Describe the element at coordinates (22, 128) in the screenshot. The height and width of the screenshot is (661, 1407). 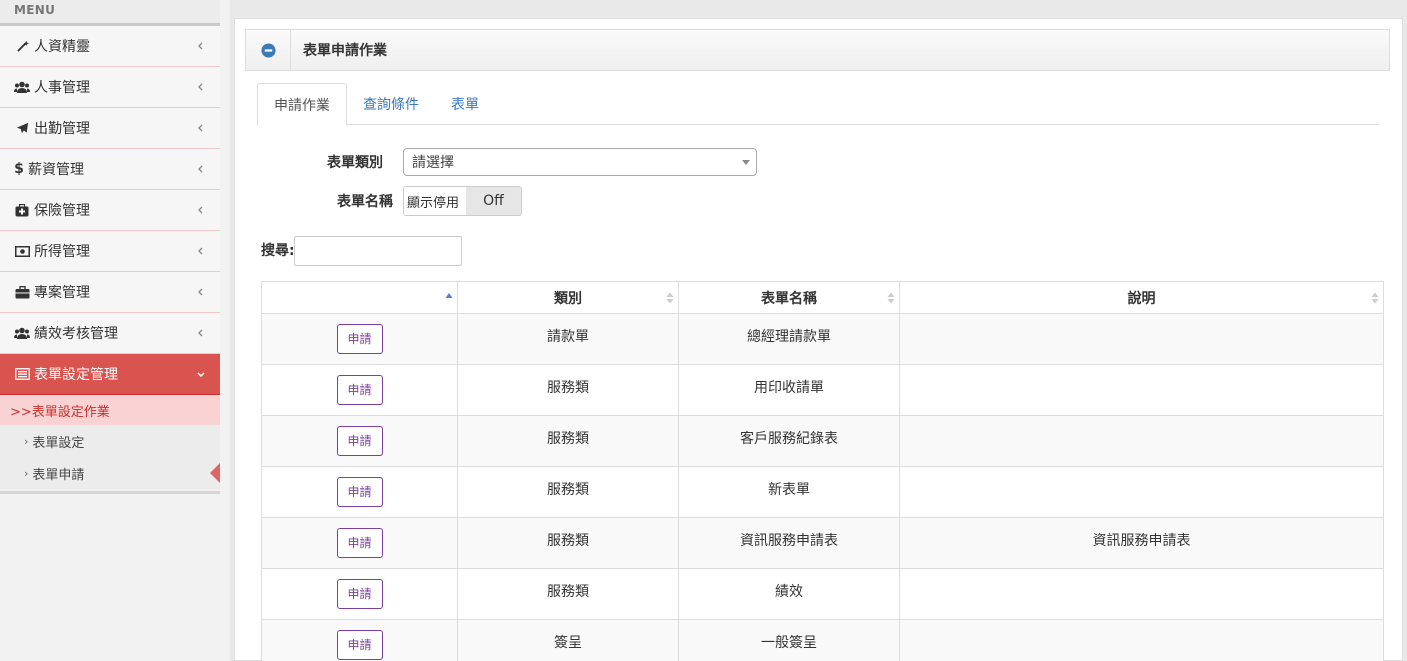
I see `plane-icon` at that location.